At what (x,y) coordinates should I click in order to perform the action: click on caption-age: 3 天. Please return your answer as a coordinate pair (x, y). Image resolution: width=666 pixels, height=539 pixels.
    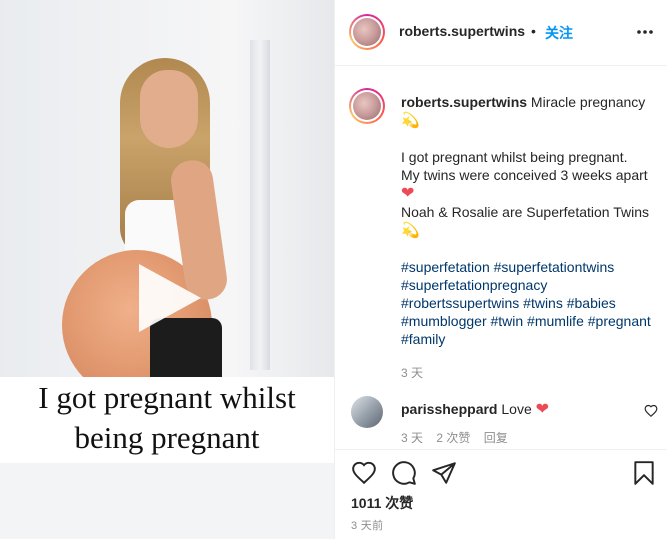
    Looking at the image, I should click on (412, 373).